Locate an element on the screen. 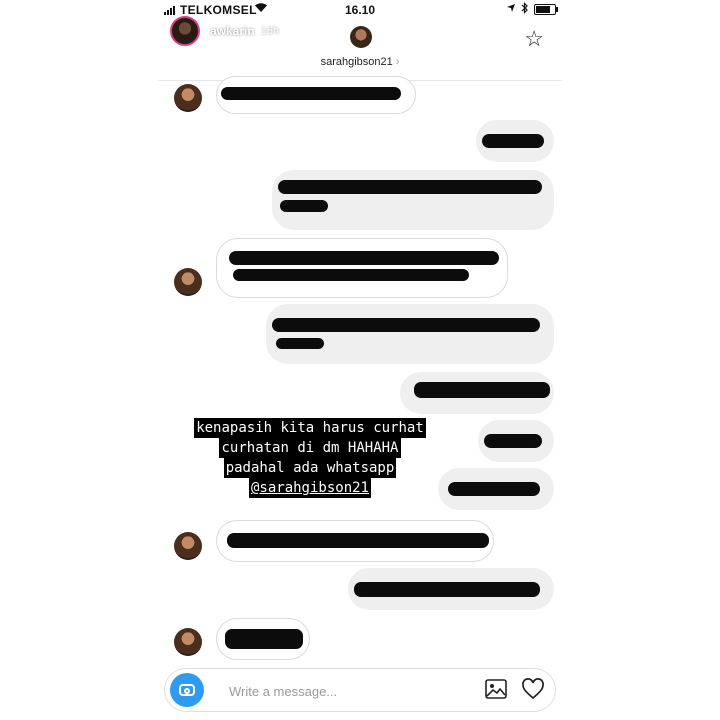 The height and width of the screenshot is (720, 720). caption-line: curhatan di dm HAHAHA is located at coordinates (310, 448).